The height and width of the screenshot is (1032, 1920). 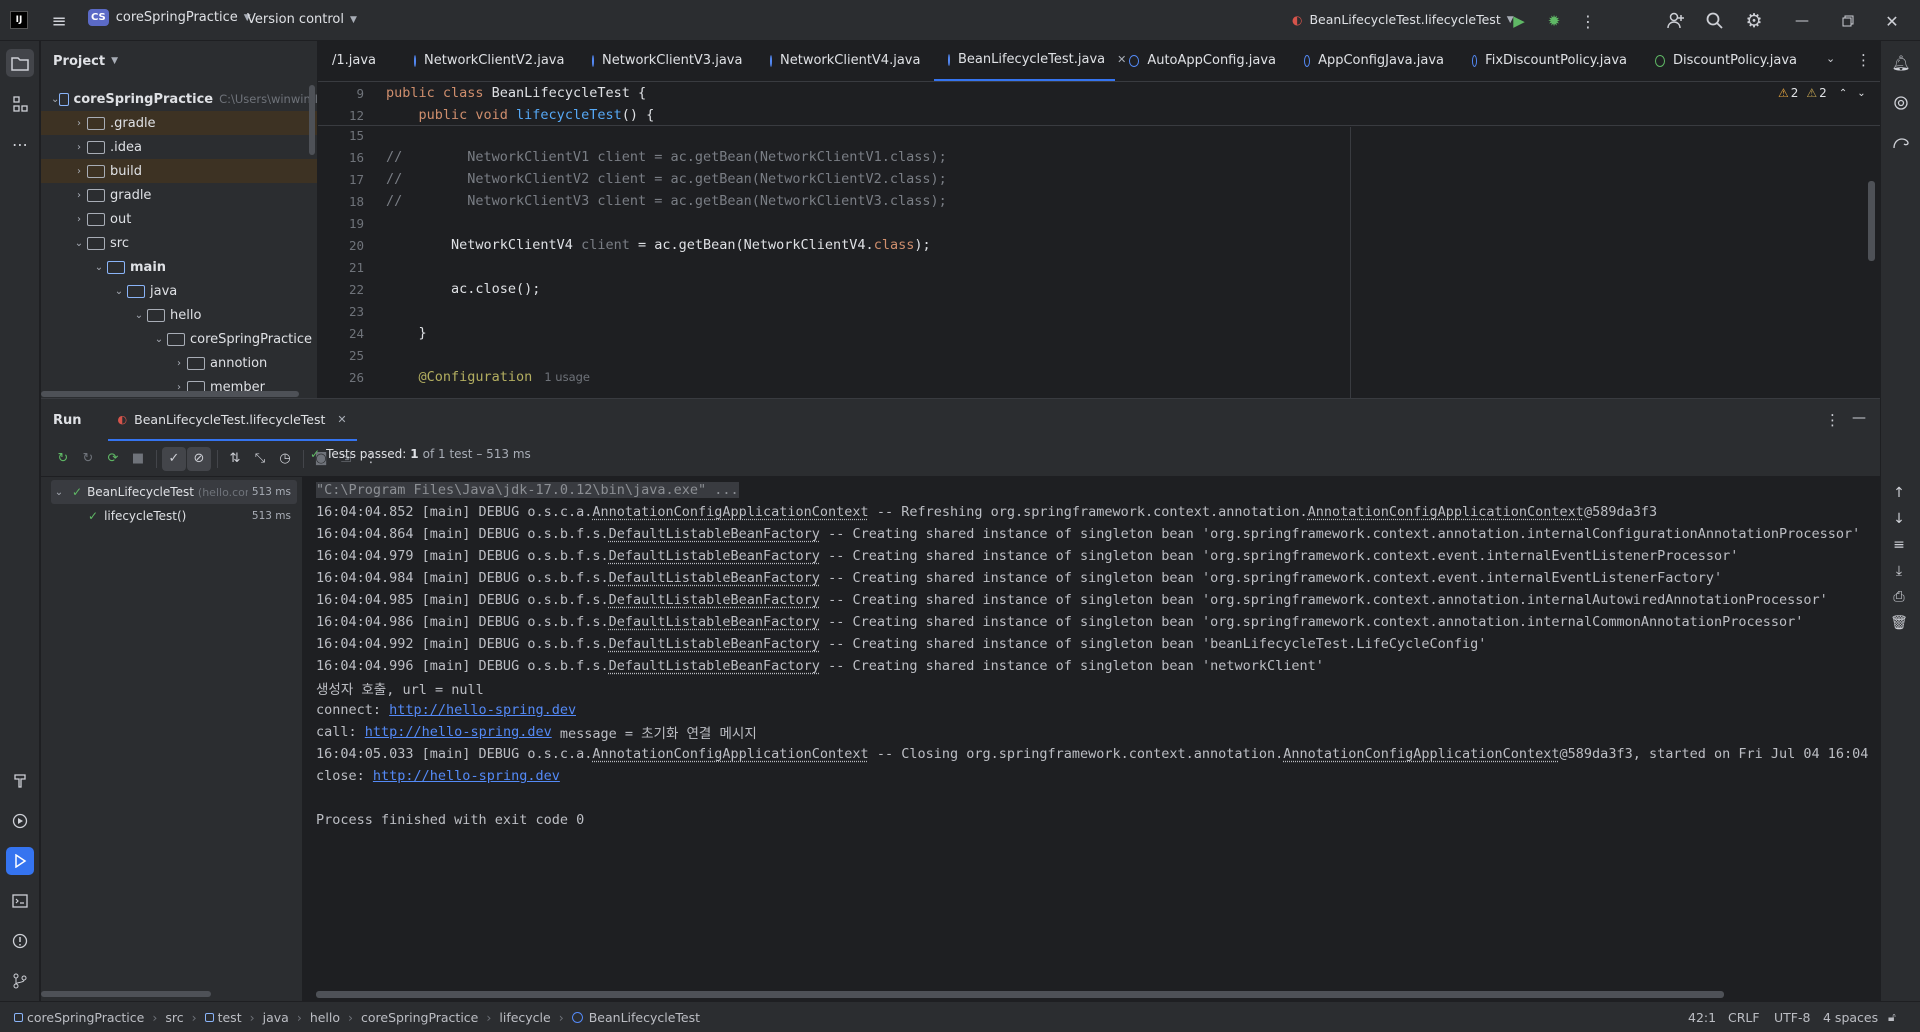 What do you see at coordinates (1871, 221) in the screenshot?
I see `editor-scrollbar` at bounding box center [1871, 221].